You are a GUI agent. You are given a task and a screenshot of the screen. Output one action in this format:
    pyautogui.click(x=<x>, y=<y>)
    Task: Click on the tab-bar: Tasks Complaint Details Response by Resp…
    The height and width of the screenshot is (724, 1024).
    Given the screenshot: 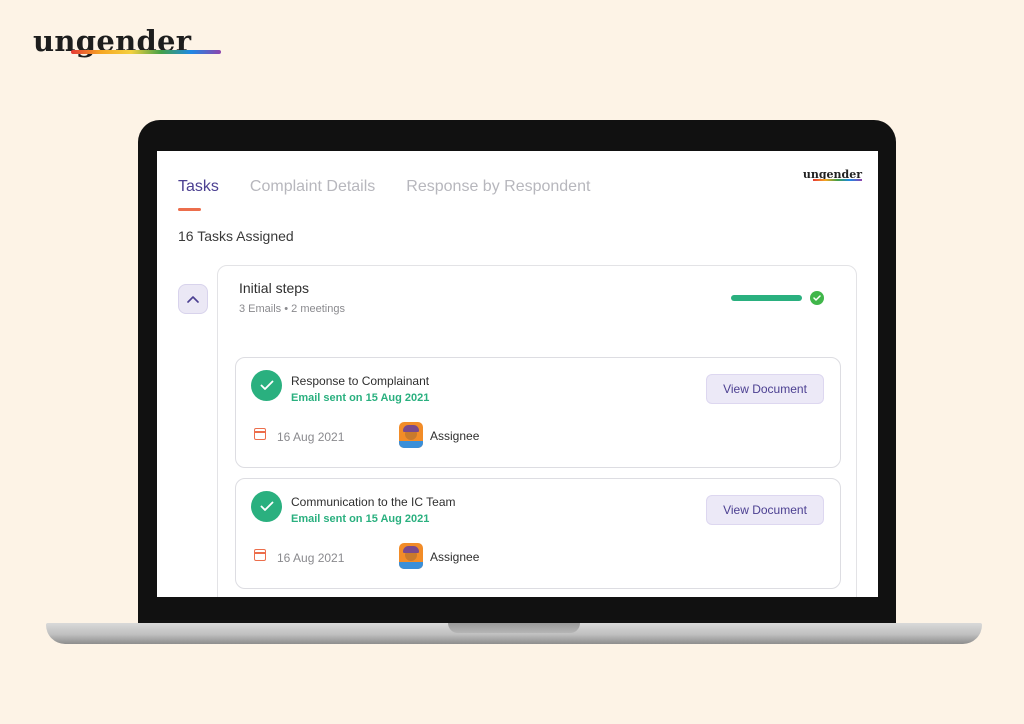 What is the action you would take?
    pyautogui.click(x=384, y=194)
    